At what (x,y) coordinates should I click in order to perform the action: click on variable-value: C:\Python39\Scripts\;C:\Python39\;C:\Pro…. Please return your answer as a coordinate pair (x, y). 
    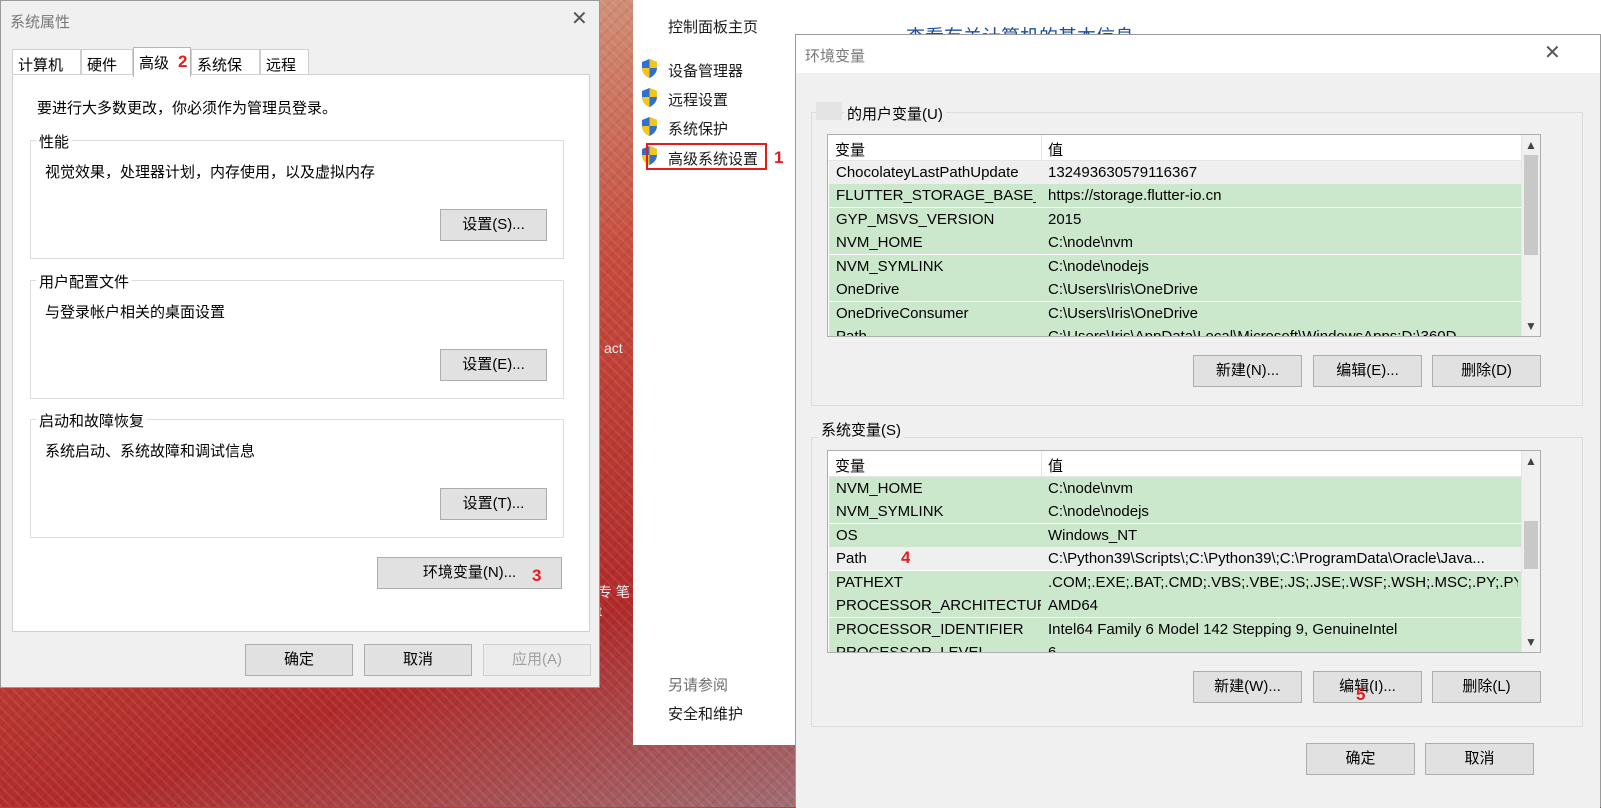
    Looking at the image, I should click on (1266, 558).